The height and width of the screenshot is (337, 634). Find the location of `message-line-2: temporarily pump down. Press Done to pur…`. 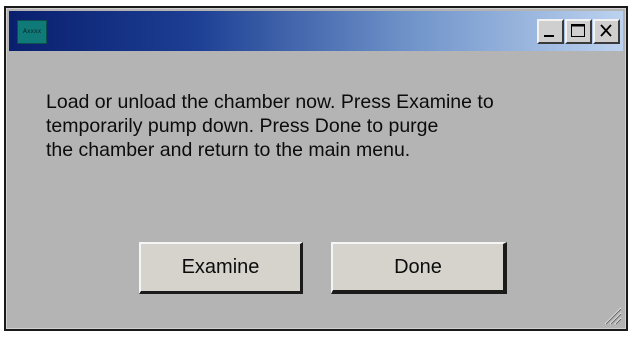

message-line-2: temporarily pump down. Press Done to pur… is located at coordinates (242, 126).